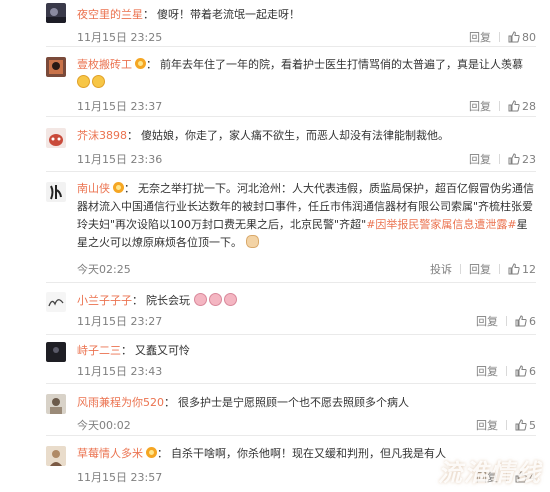 The height and width of the screenshot is (492, 550). Describe the element at coordinates (102, 135) in the screenshot. I see `nickname-link: 芥沫3898` at that location.